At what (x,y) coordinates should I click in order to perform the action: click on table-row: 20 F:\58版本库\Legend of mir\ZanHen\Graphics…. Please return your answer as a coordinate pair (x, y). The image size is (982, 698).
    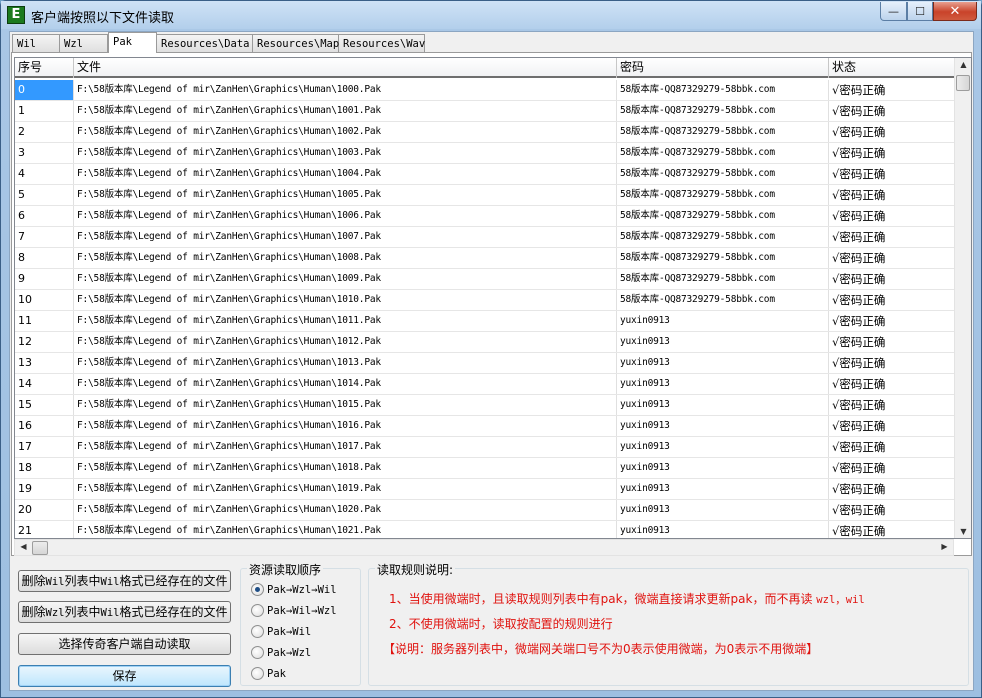
    Looking at the image, I should click on (485, 510).